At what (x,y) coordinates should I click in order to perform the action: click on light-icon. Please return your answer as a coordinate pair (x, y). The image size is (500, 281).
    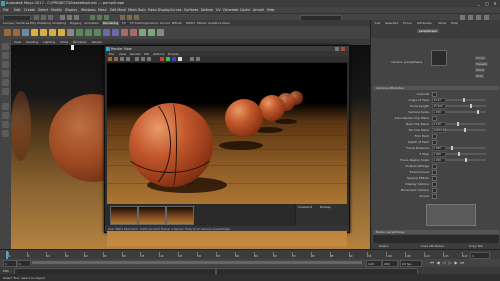
    Looking at the image, I should click on (34, 32).